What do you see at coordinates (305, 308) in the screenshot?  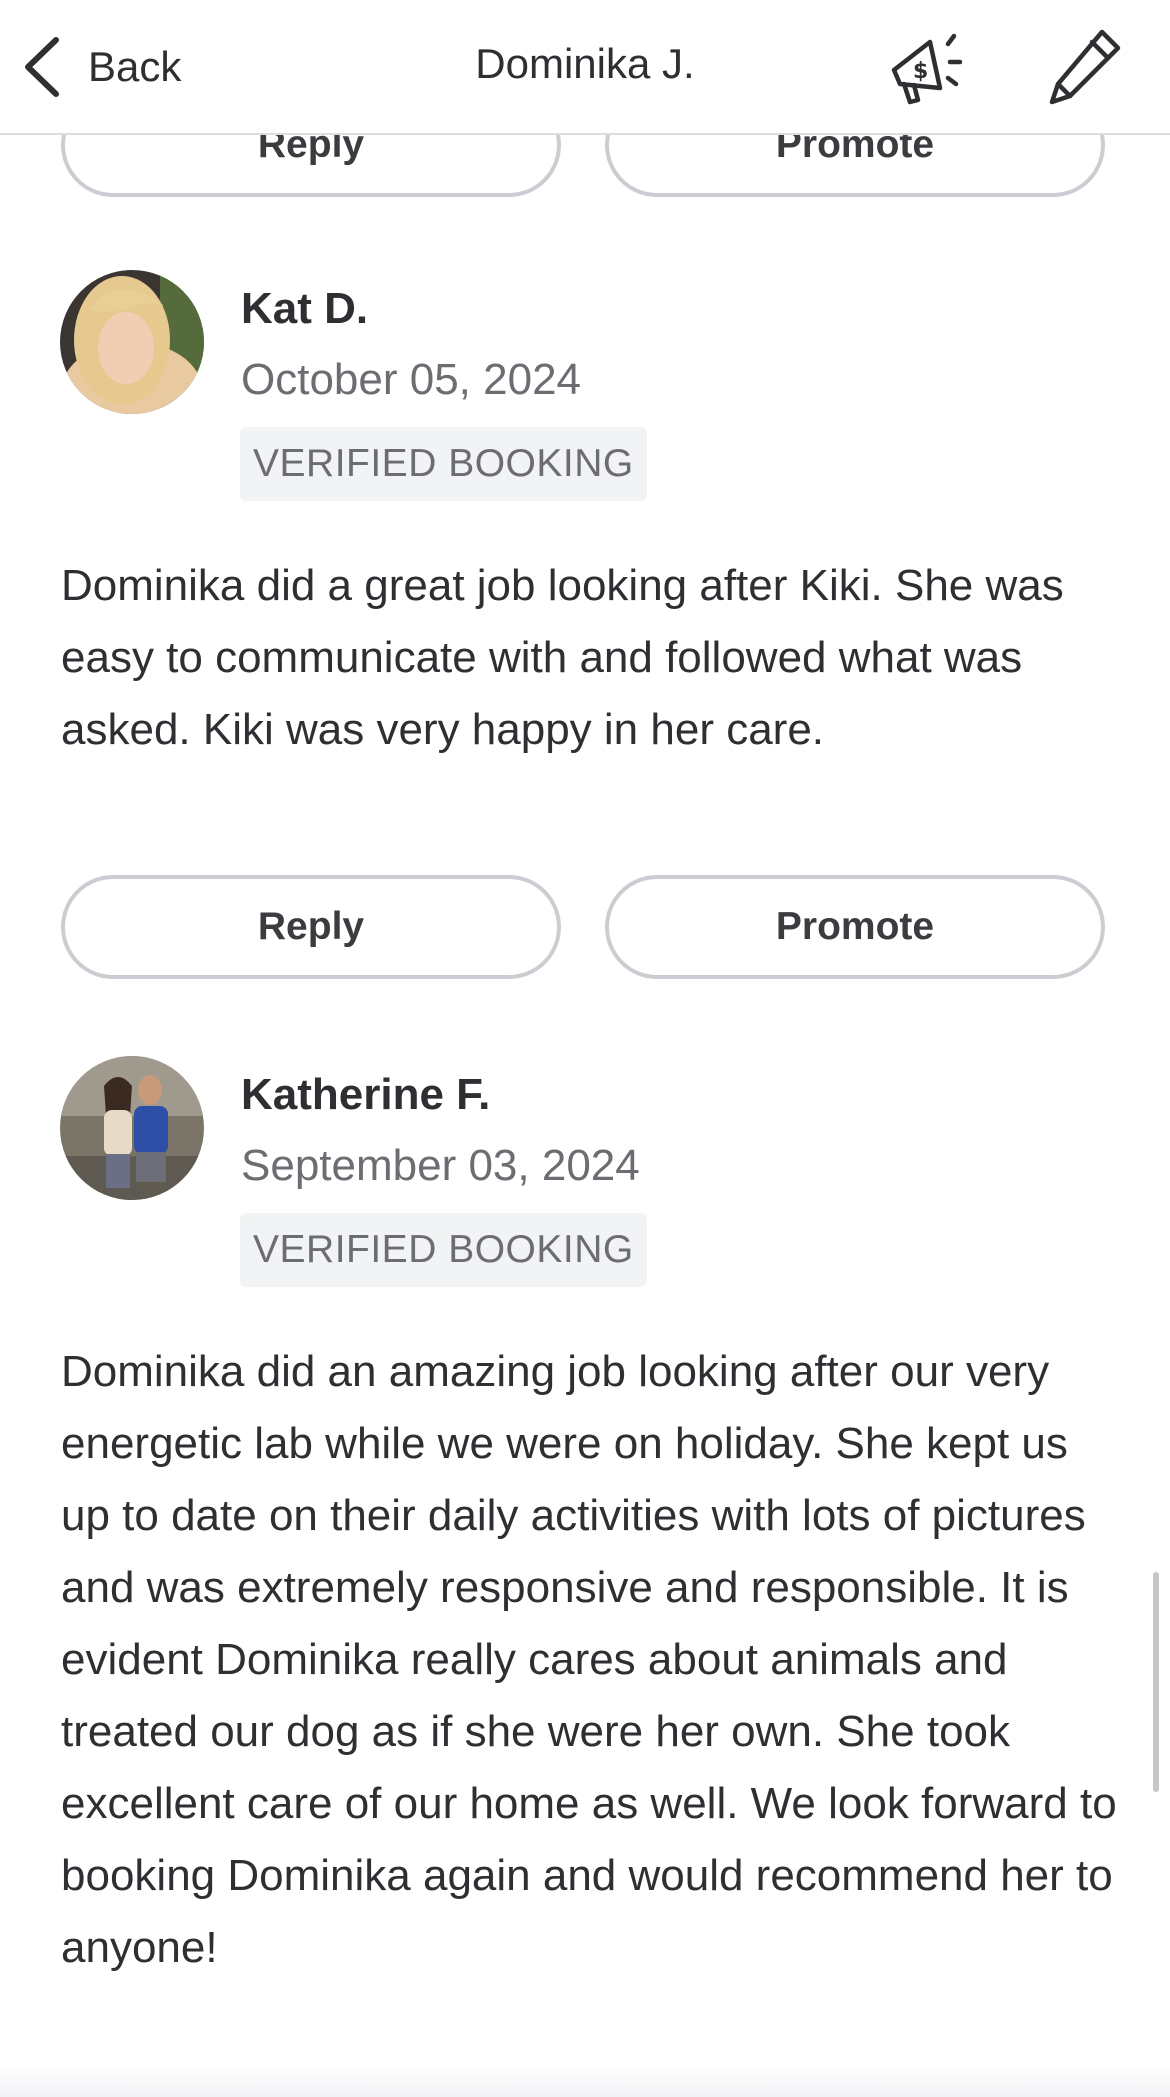 I see `reviewer-name: Kat D.` at bounding box center [305, 308].